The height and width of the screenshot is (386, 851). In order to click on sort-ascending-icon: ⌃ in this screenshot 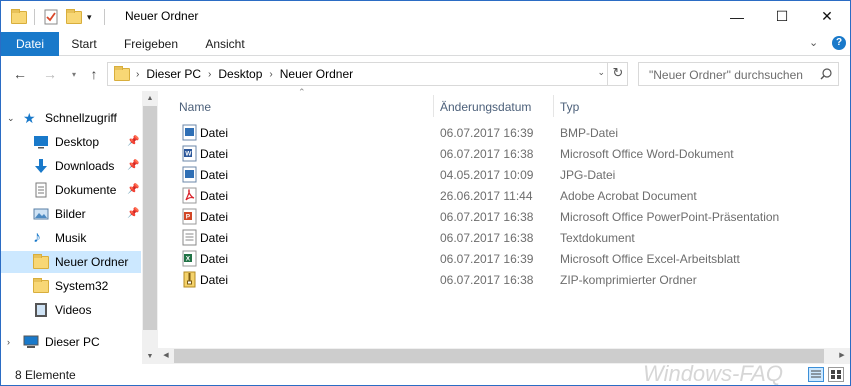, I will do `click(302, 92)`.